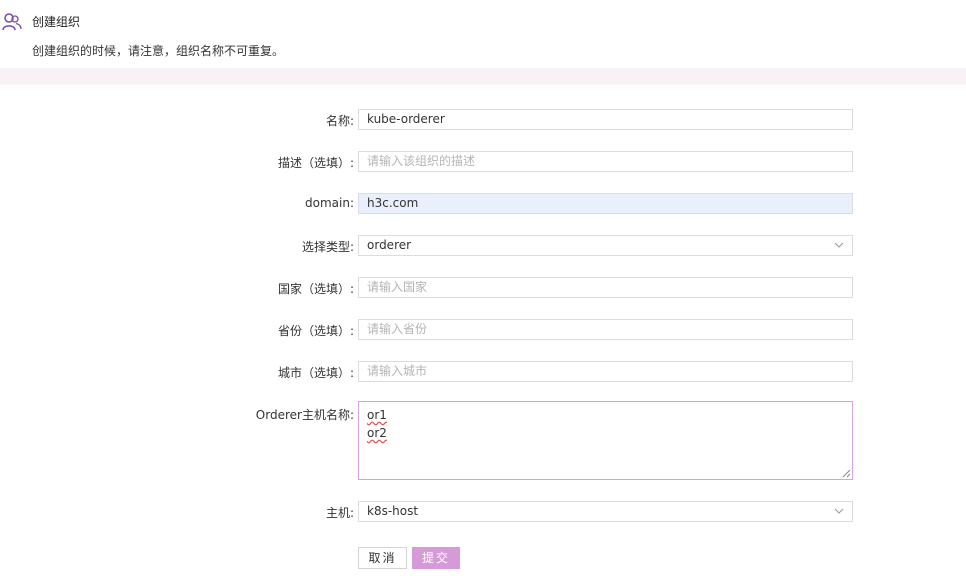 The width and height of the screenshot is (966, 584). Describe the element at coordinates (158, 51) in the screenshot. I see `page-description: 创建组织的时候，请注意，组织名称不可重复。` at that location.